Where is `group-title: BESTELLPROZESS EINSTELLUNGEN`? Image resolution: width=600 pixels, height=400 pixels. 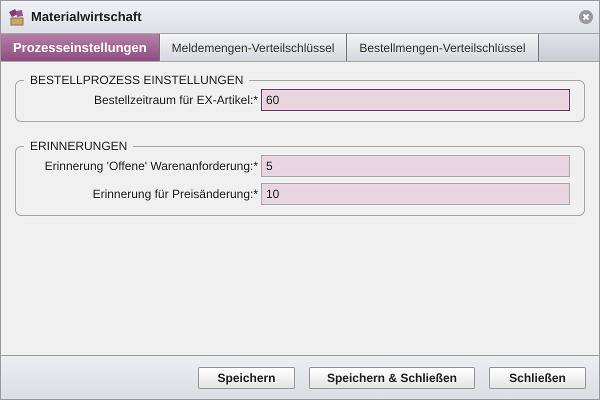
group-title: BESTELLPROZESS EINSTELLUNGEN is located at coordinates (136, 80).